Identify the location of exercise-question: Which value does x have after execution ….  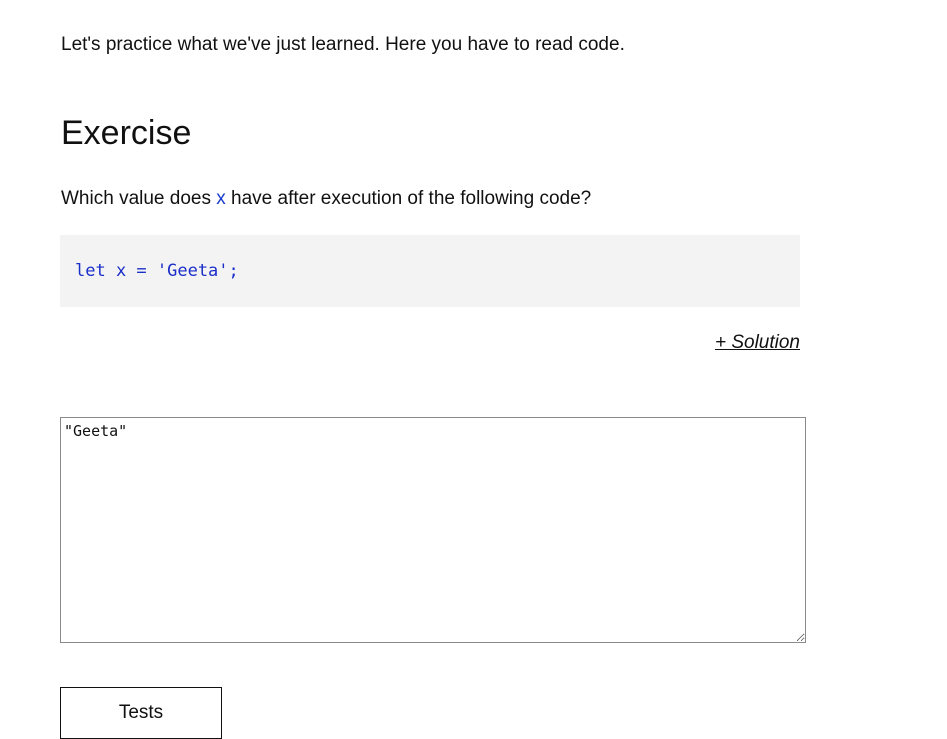
(326, 199).